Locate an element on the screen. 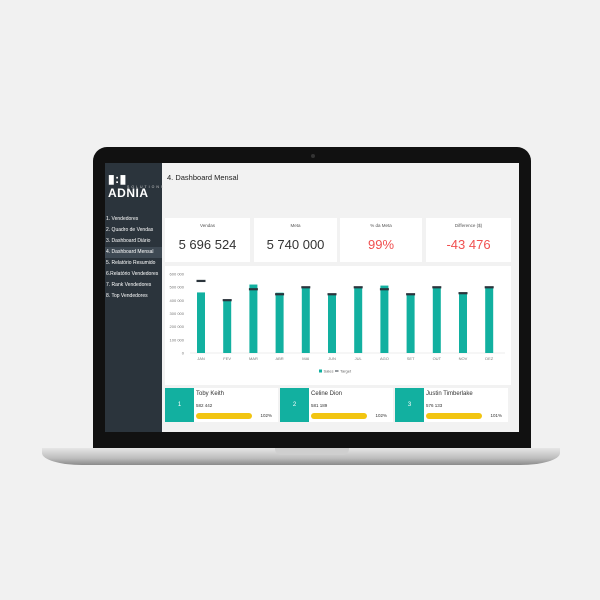 The width and height of the screenshot is (600, 600). y-tick-label: 300 000 is located at coordinates (177, 313).